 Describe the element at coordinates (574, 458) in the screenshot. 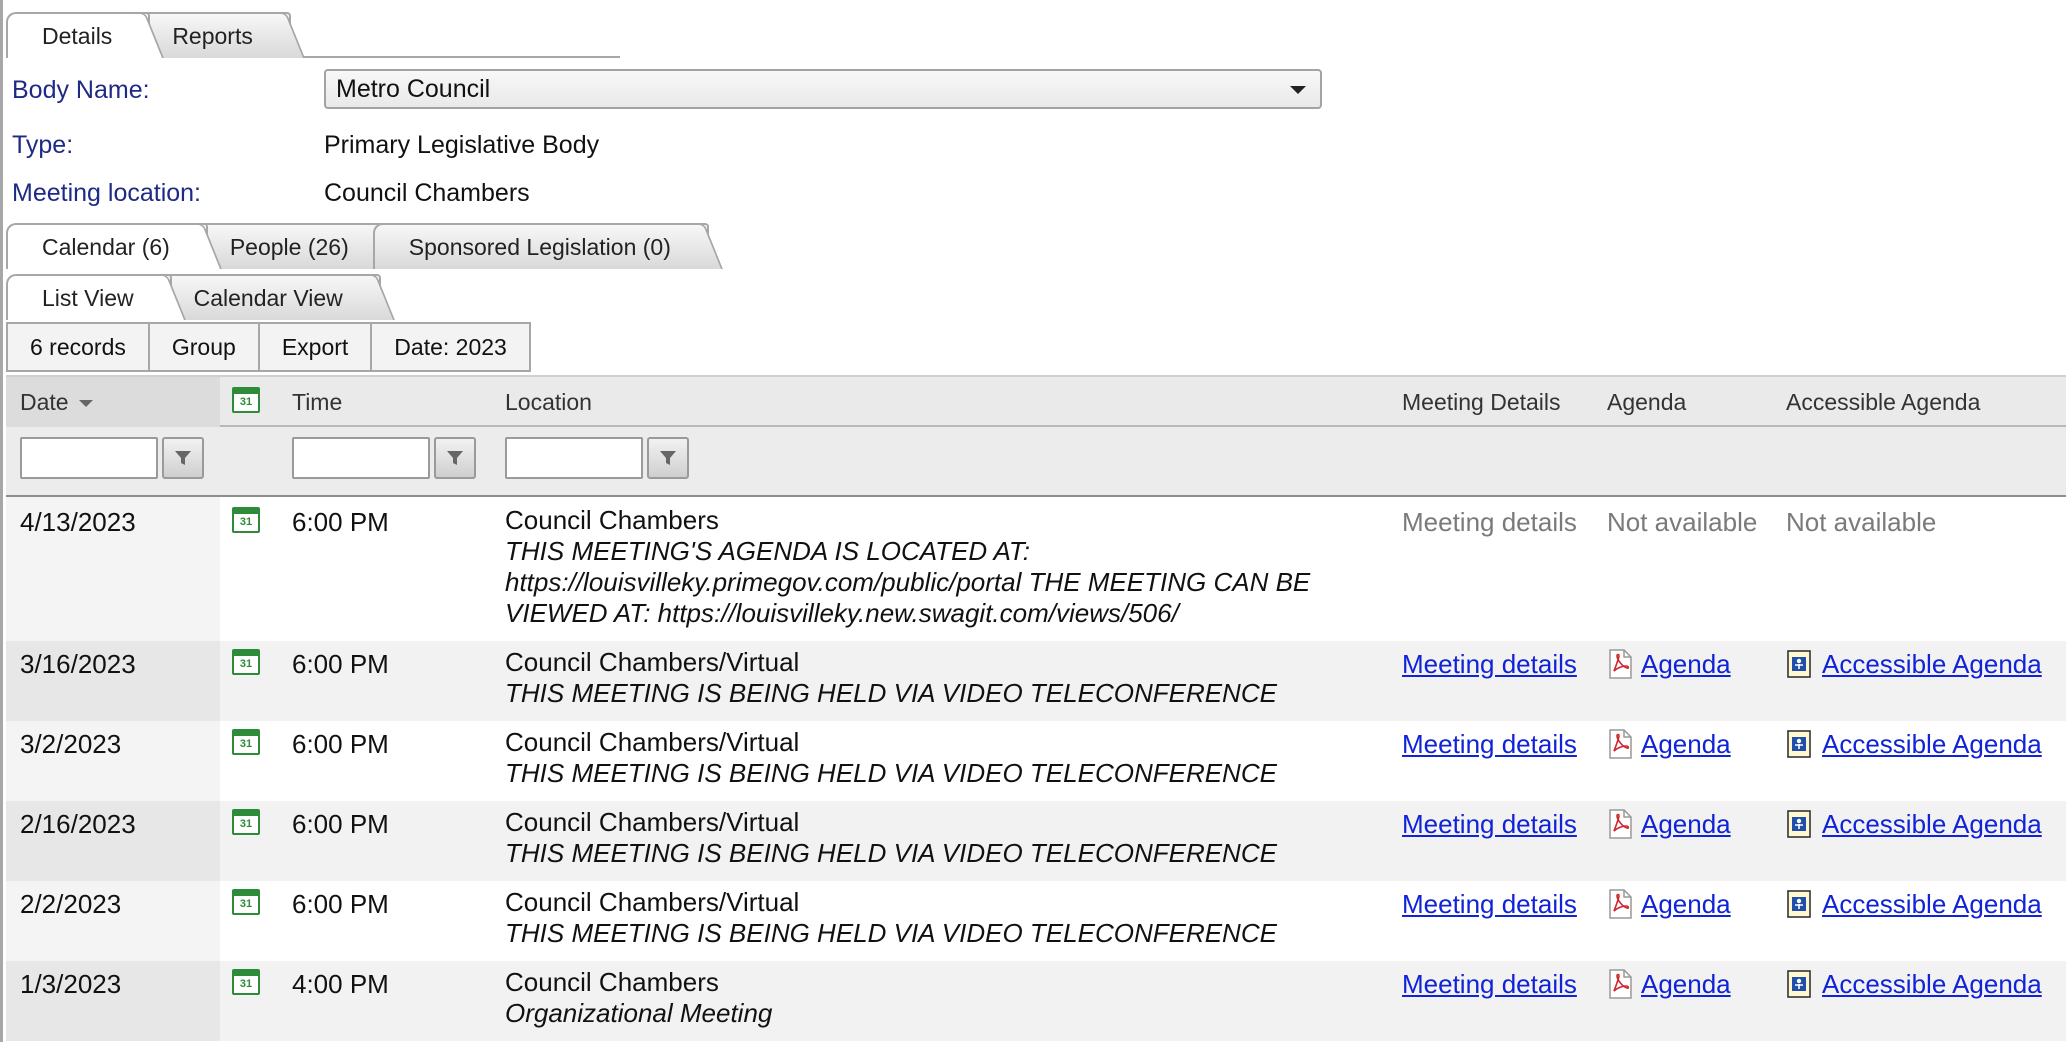

I see `location-filter-input` at that location.